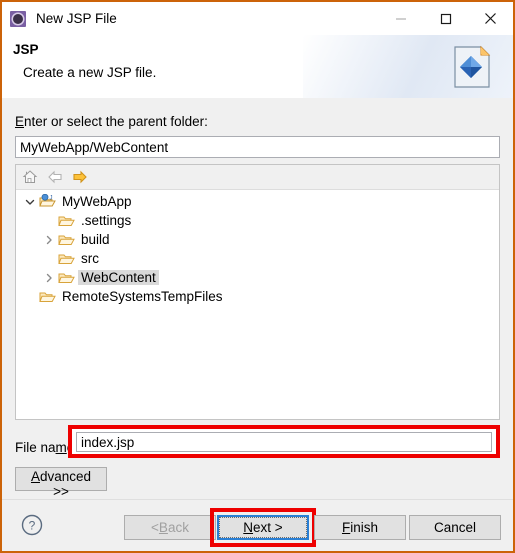 The width and height of the screenshot is (515, 553). I want to click on banner-subtitle: Create a new JSP file., so click(90, 72).